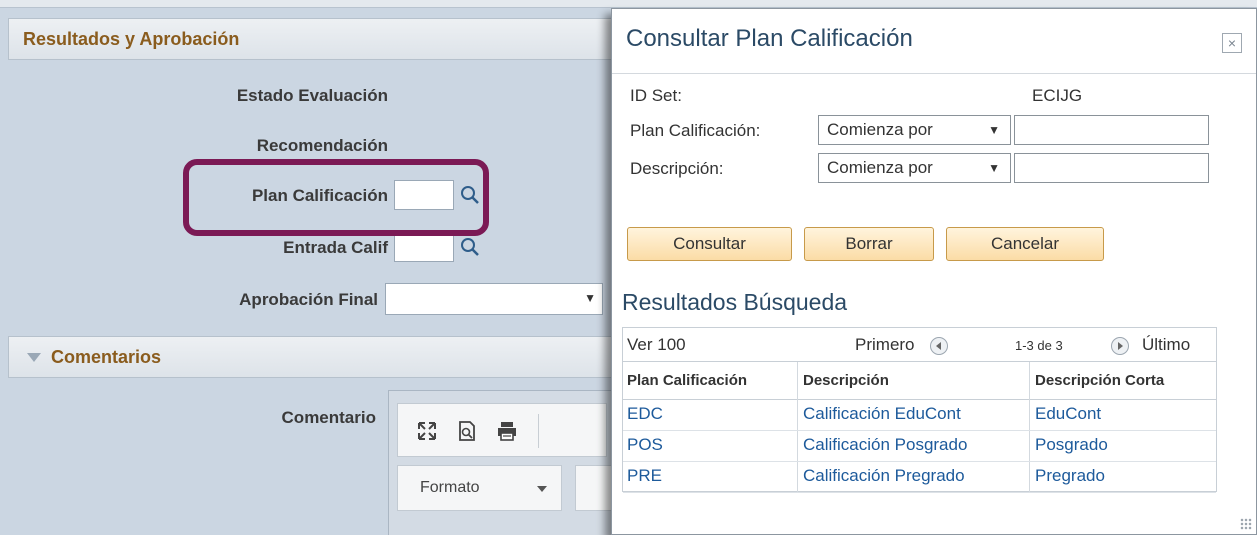 This screenshot has height=535, width=1257. Describe the element at coordinates (427, 431) in the screenshot. I see `maximize-icon` at that location.